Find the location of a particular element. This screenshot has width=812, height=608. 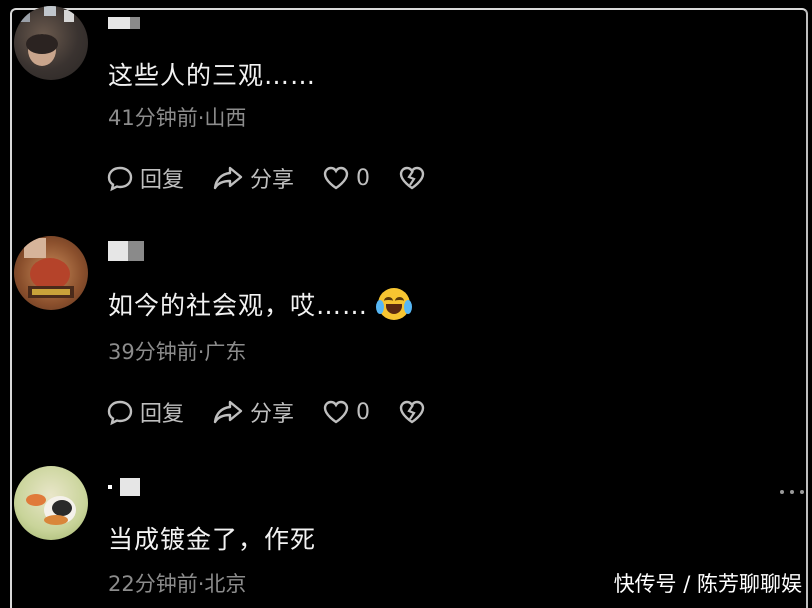

comment-meta: 41分钟前·山西 is located at coordinates (177, 118).